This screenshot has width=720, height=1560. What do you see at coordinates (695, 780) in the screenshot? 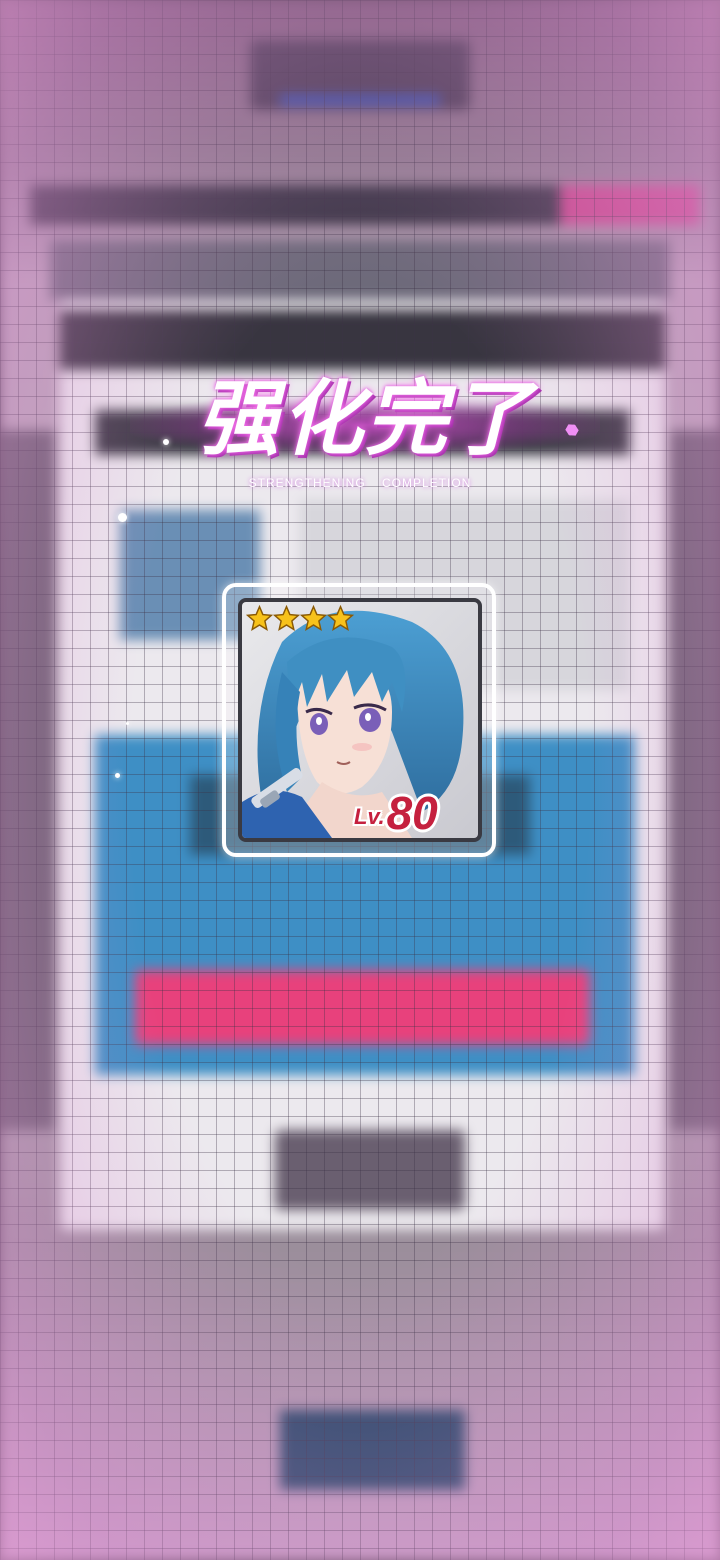
I see `bg-side-right` at bounding box center [695, 780].